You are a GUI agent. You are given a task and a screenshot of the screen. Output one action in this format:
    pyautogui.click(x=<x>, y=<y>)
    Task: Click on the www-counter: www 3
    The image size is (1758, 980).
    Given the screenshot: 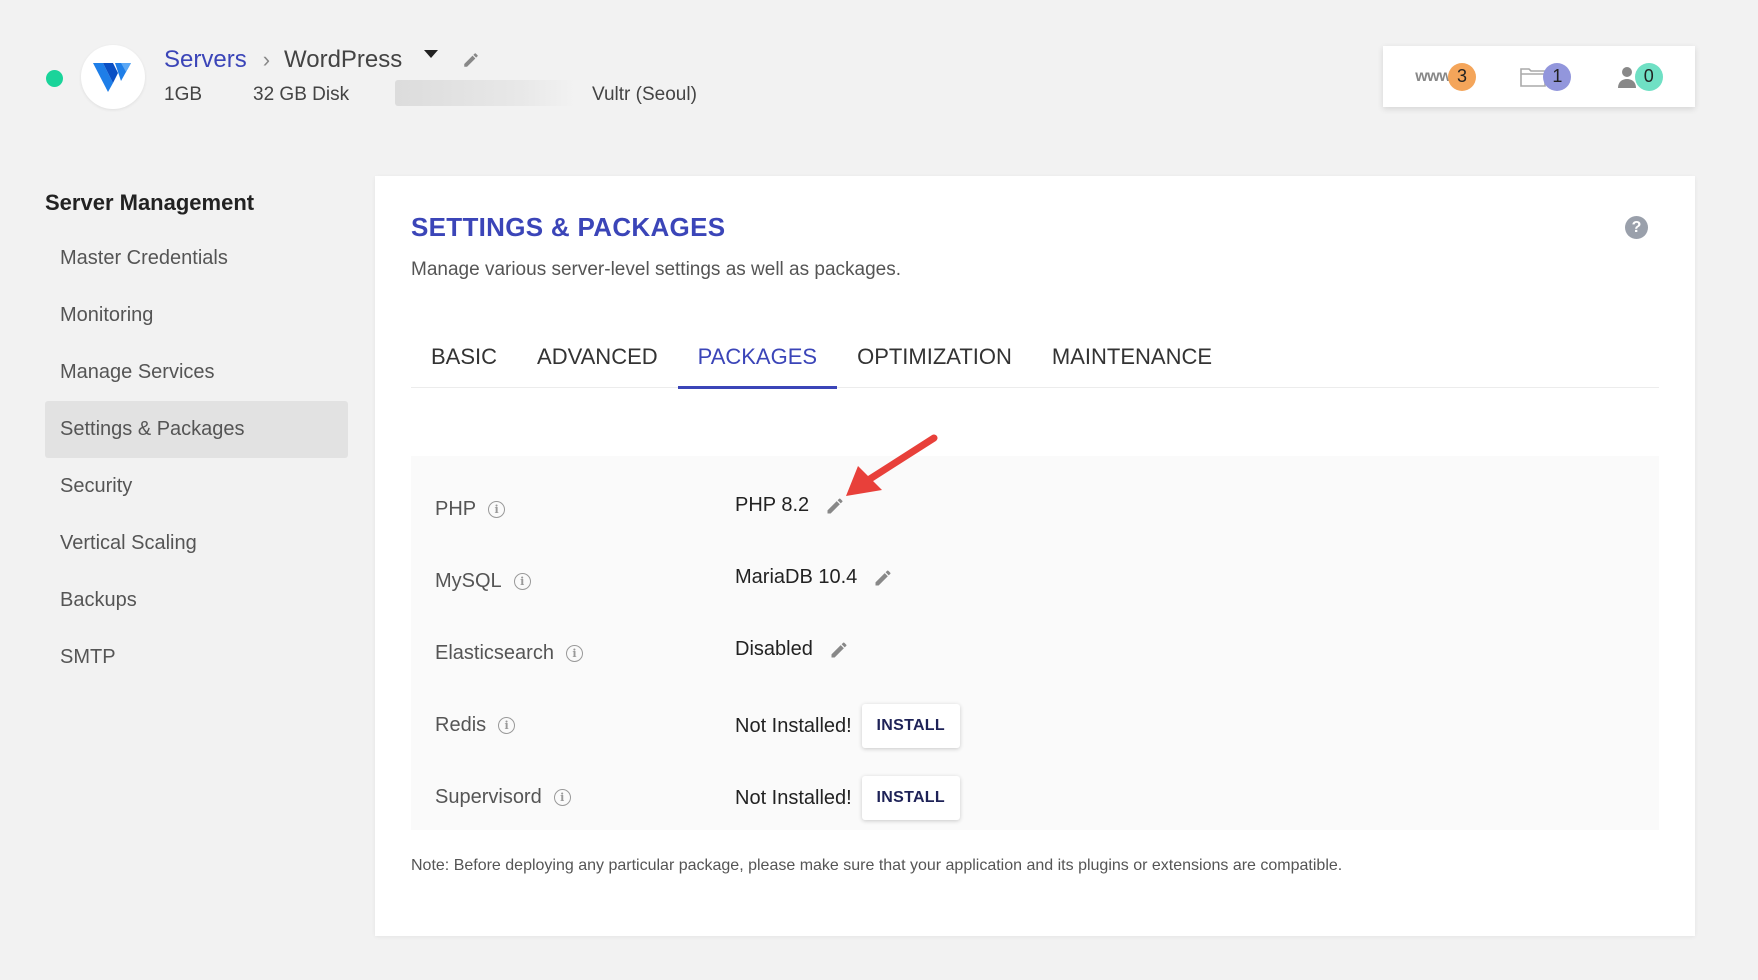 What is the action you would take?
    pyautogui.click(x=1446, y=76)
    